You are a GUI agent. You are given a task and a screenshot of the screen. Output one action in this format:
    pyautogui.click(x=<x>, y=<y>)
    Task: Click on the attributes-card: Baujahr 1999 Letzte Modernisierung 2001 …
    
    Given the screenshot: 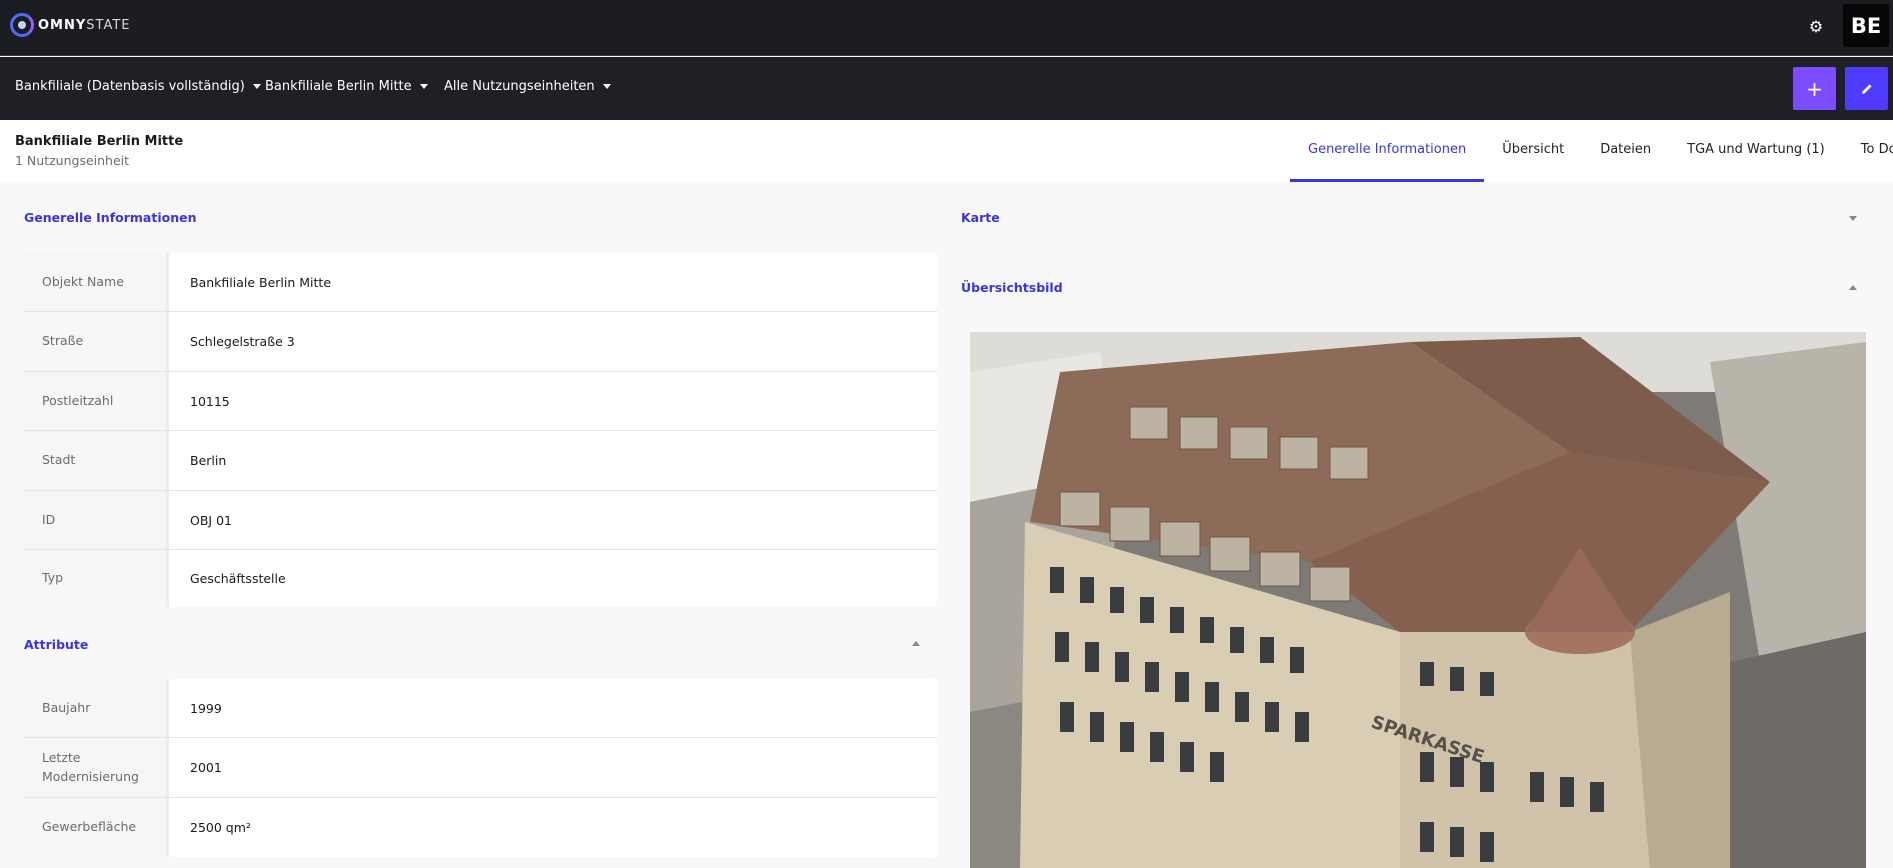 What is the action you would take?
    pyautogui.click(x=480, y=768)
    